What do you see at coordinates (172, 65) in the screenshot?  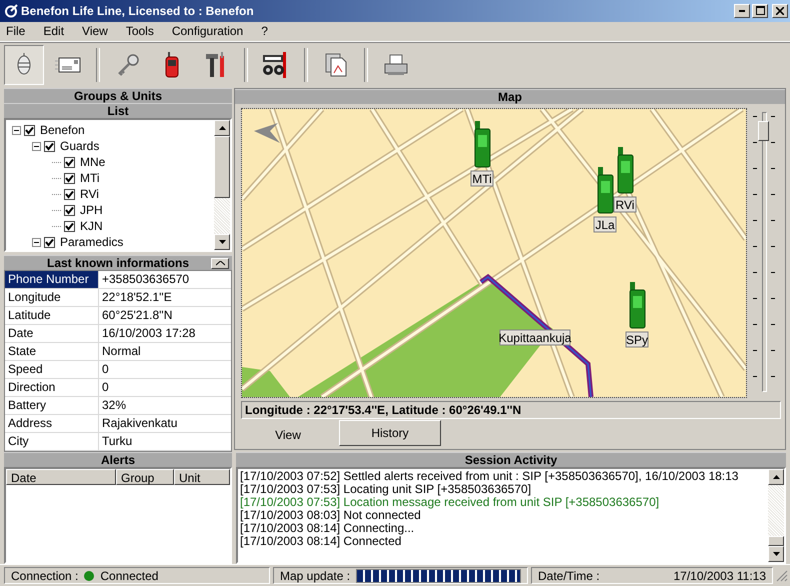 I see `mobile-phone-icon` at bounding box center [172, 65].